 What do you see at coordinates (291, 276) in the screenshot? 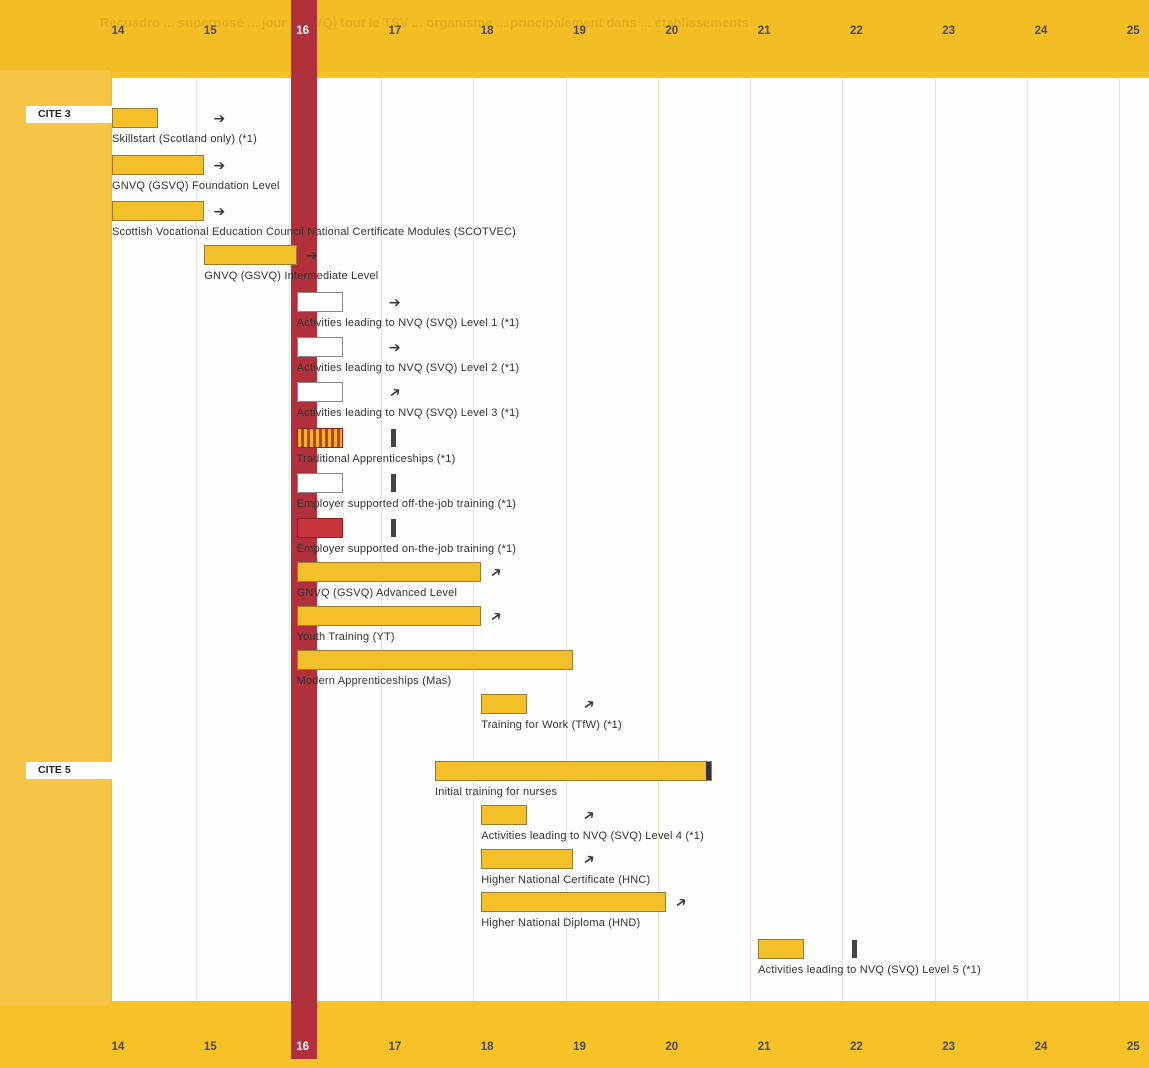
I see `programme-label: GNVQ (GSVQ) Intermediate Level` at bounding box center [291, 276].